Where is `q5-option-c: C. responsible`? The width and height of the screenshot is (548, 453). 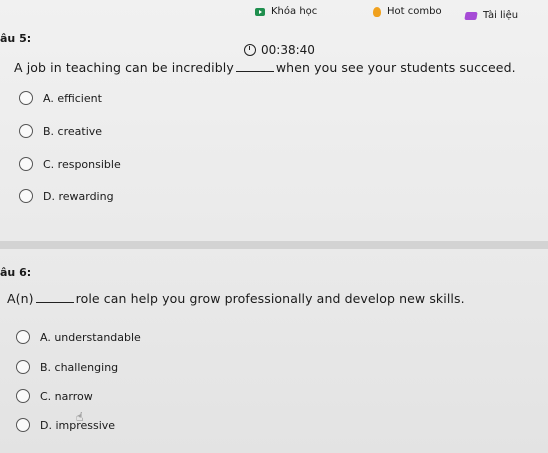 q5-option-c: C. responsible is located at coordinates (70, 164).